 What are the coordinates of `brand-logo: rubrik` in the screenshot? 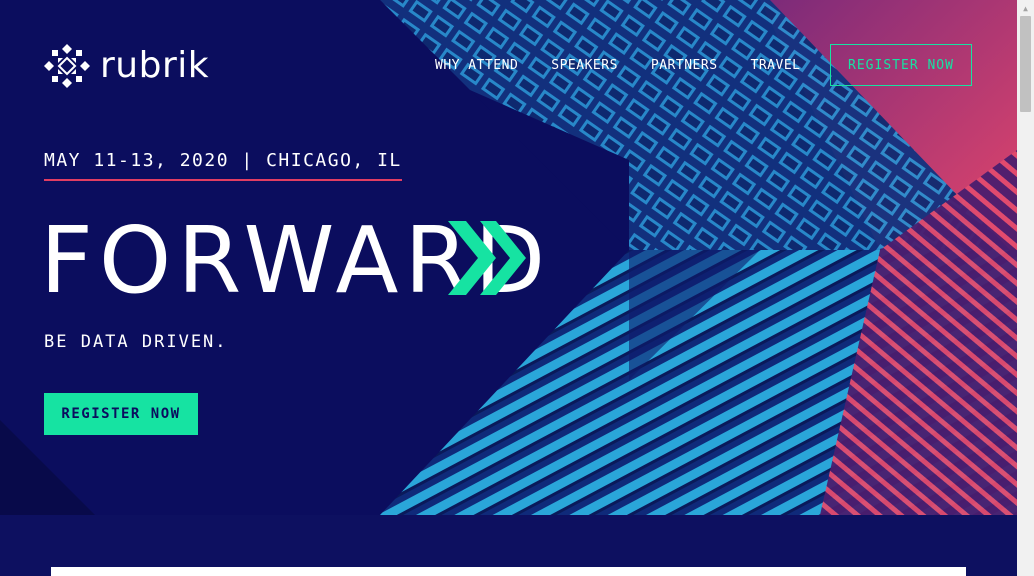 It's located at (126, 66).